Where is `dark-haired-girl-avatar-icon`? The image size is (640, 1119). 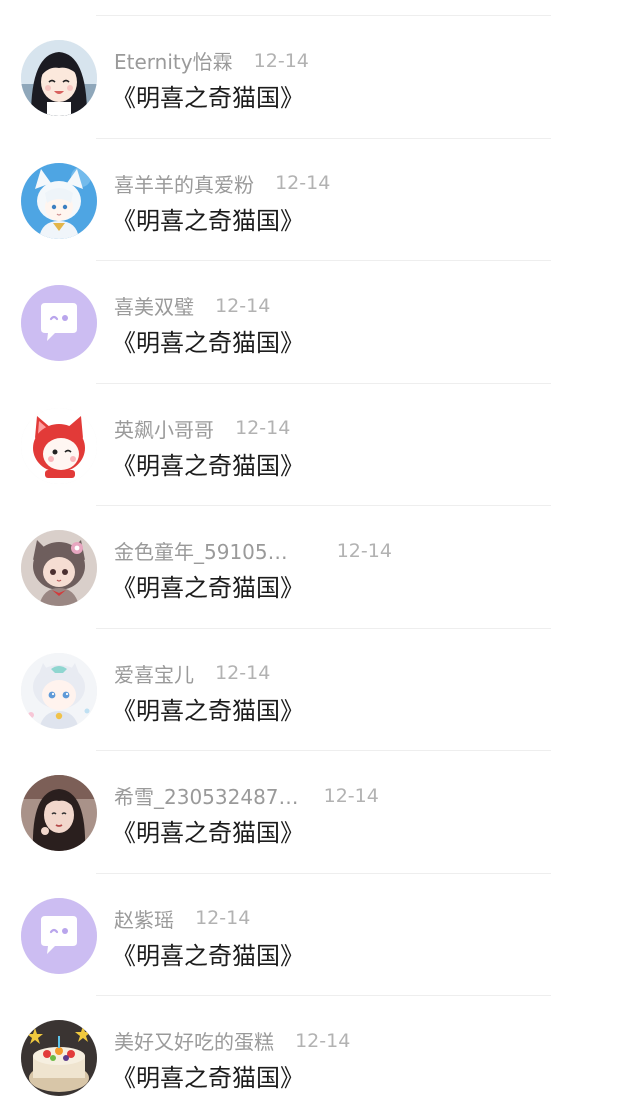 dark-haired-girl-avatar-icon is located at coordinates (59, 813).